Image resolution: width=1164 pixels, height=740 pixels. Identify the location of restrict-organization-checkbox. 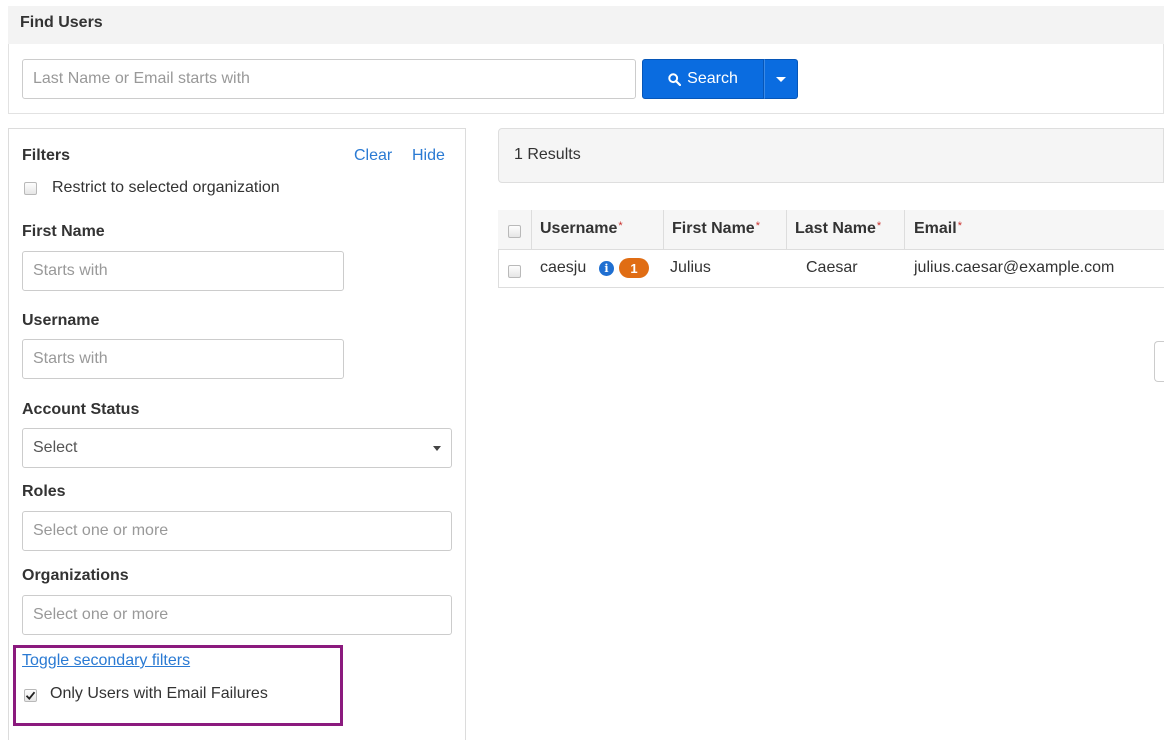
(30, 188).